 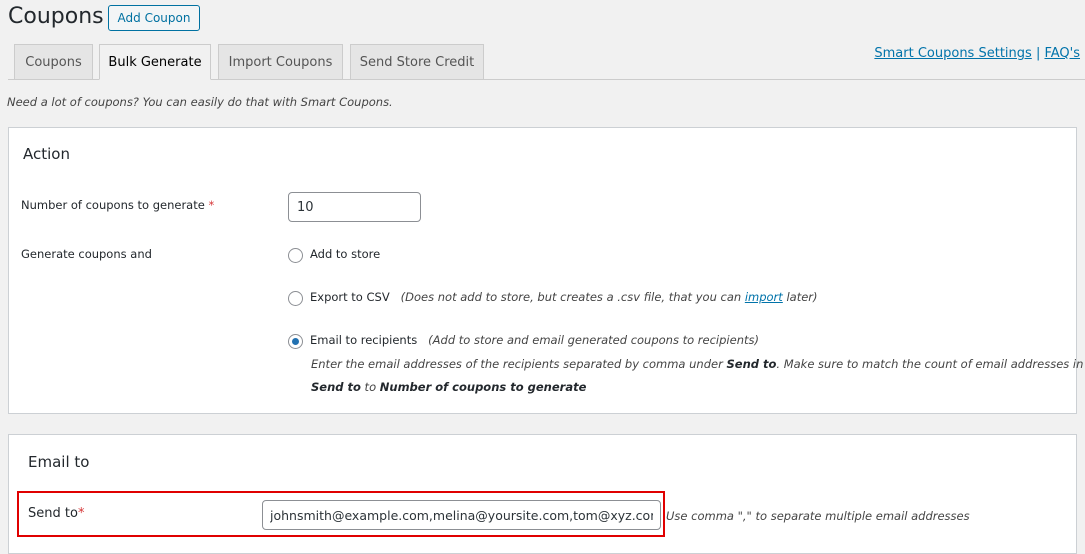 What do you see at coordinates (1062, 53) in the screenshot?
I see `faq-link: FAQ's` at bounding box center [1062, 53].